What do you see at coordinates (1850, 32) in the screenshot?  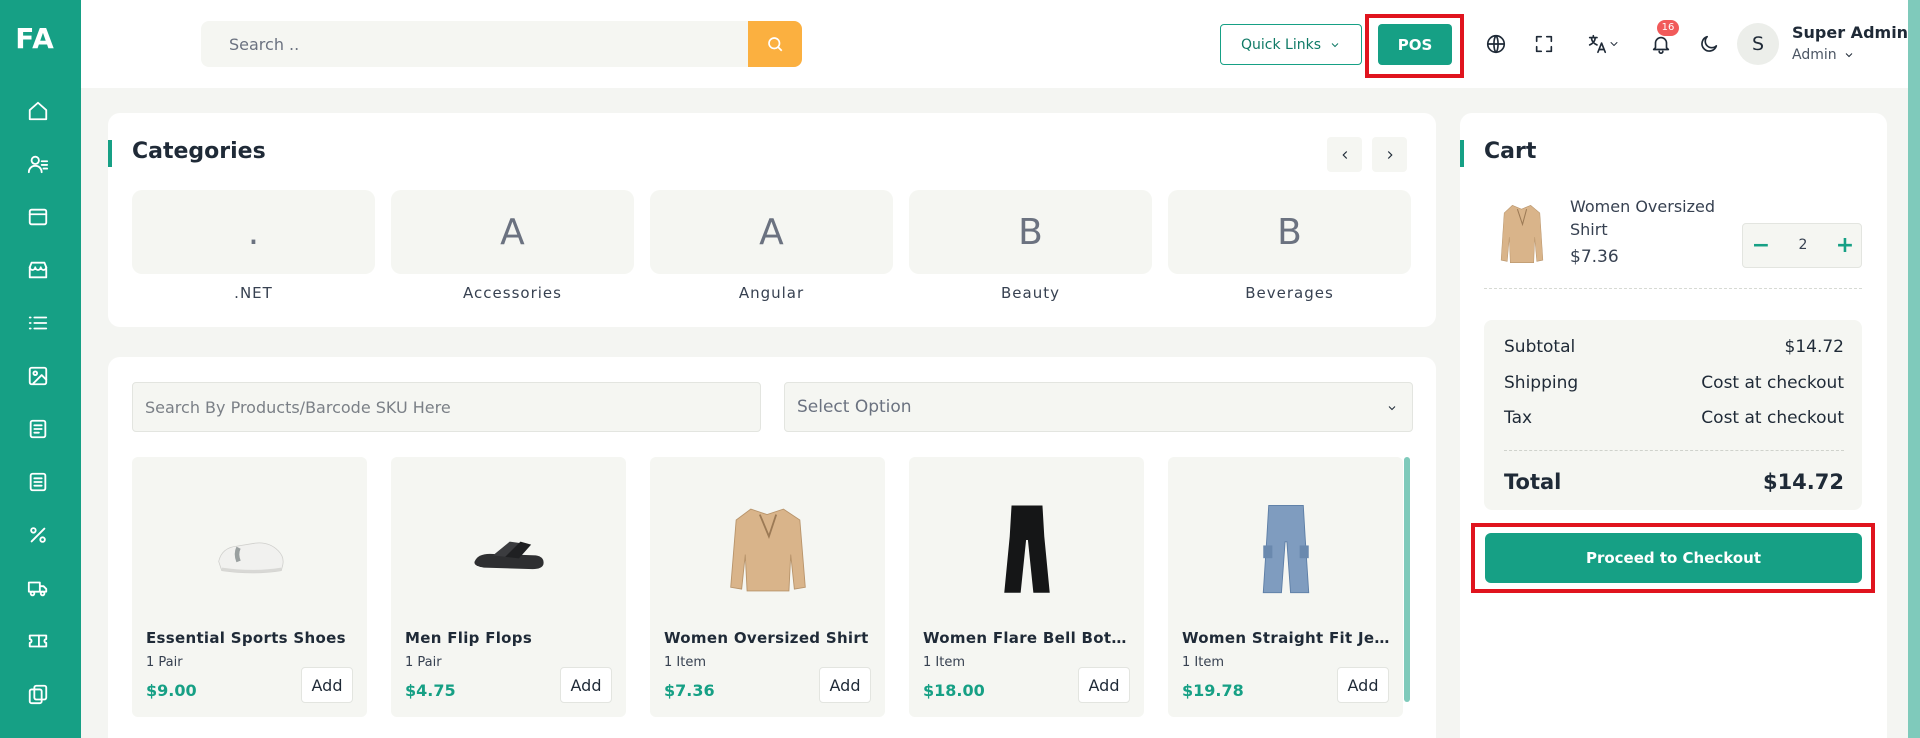 I see `user-name: Super Admin` at bounding box center [1850, 32].